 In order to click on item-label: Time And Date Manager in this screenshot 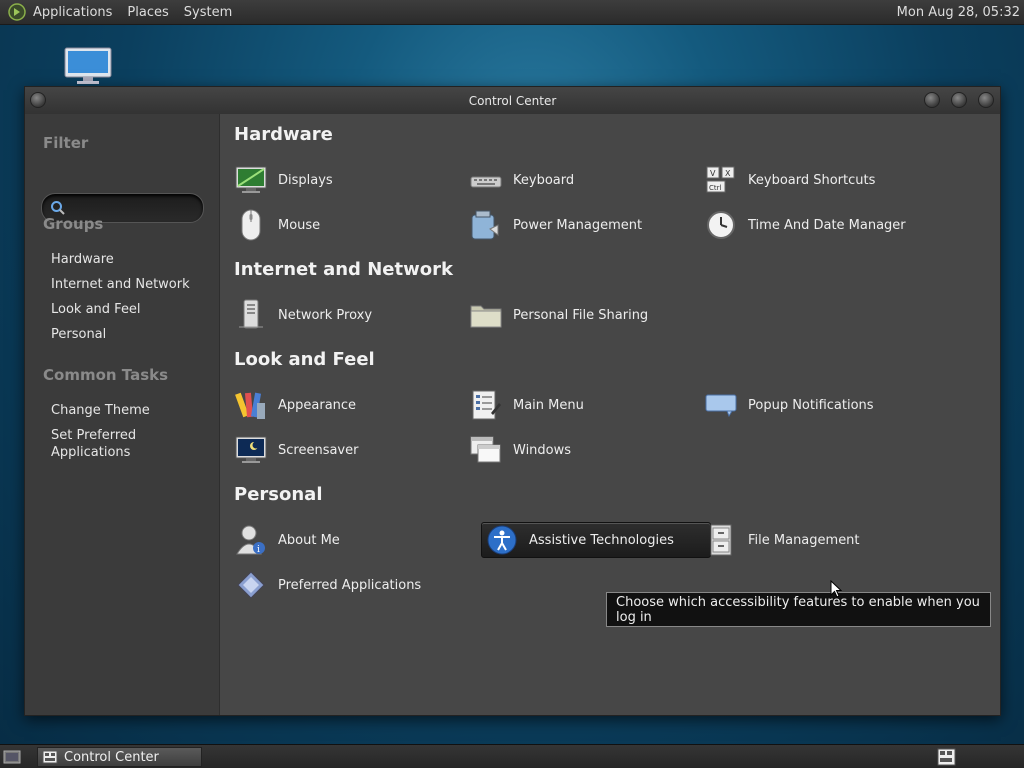, I will do `click(827, 225)`.